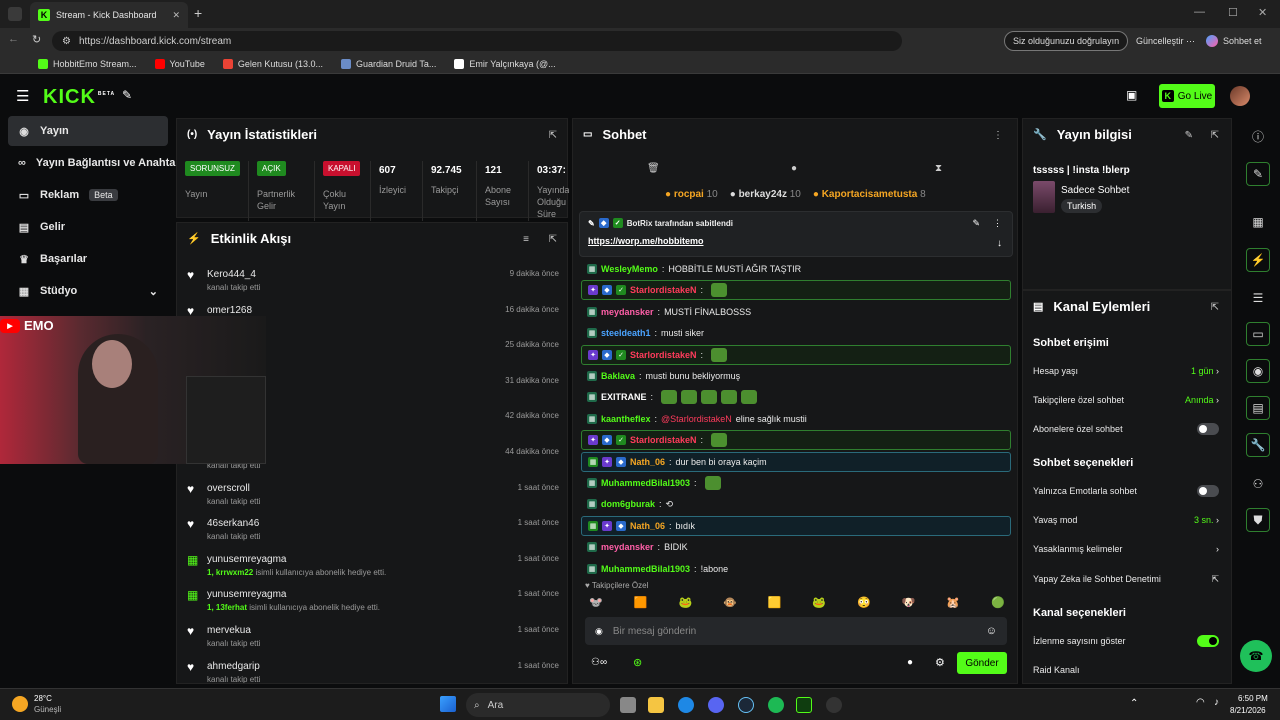 The height and width of the screenshot is (720, 1280). I want to click on sidebar-item-studio: ▦ Stüdyo ⌄, so click(88, 291).